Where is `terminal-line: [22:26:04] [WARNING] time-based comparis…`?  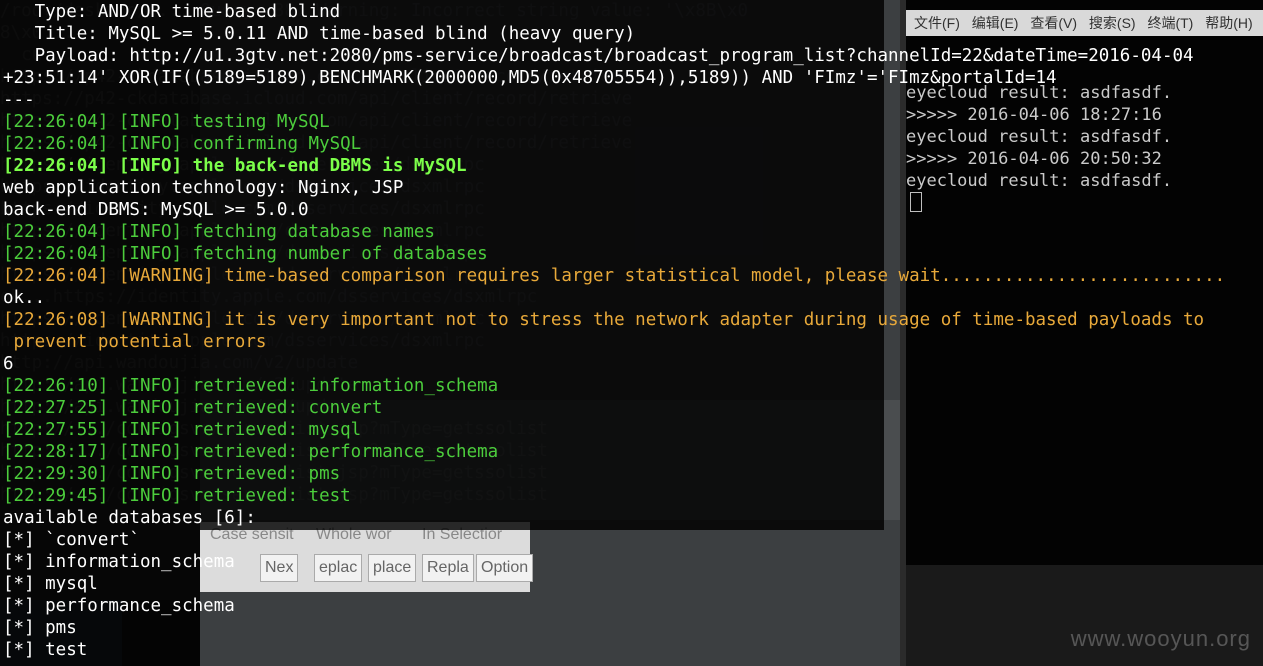
terminal-line: [22:26:04] [WARNING] time-based comparis… is located at coordinates (614, 276).